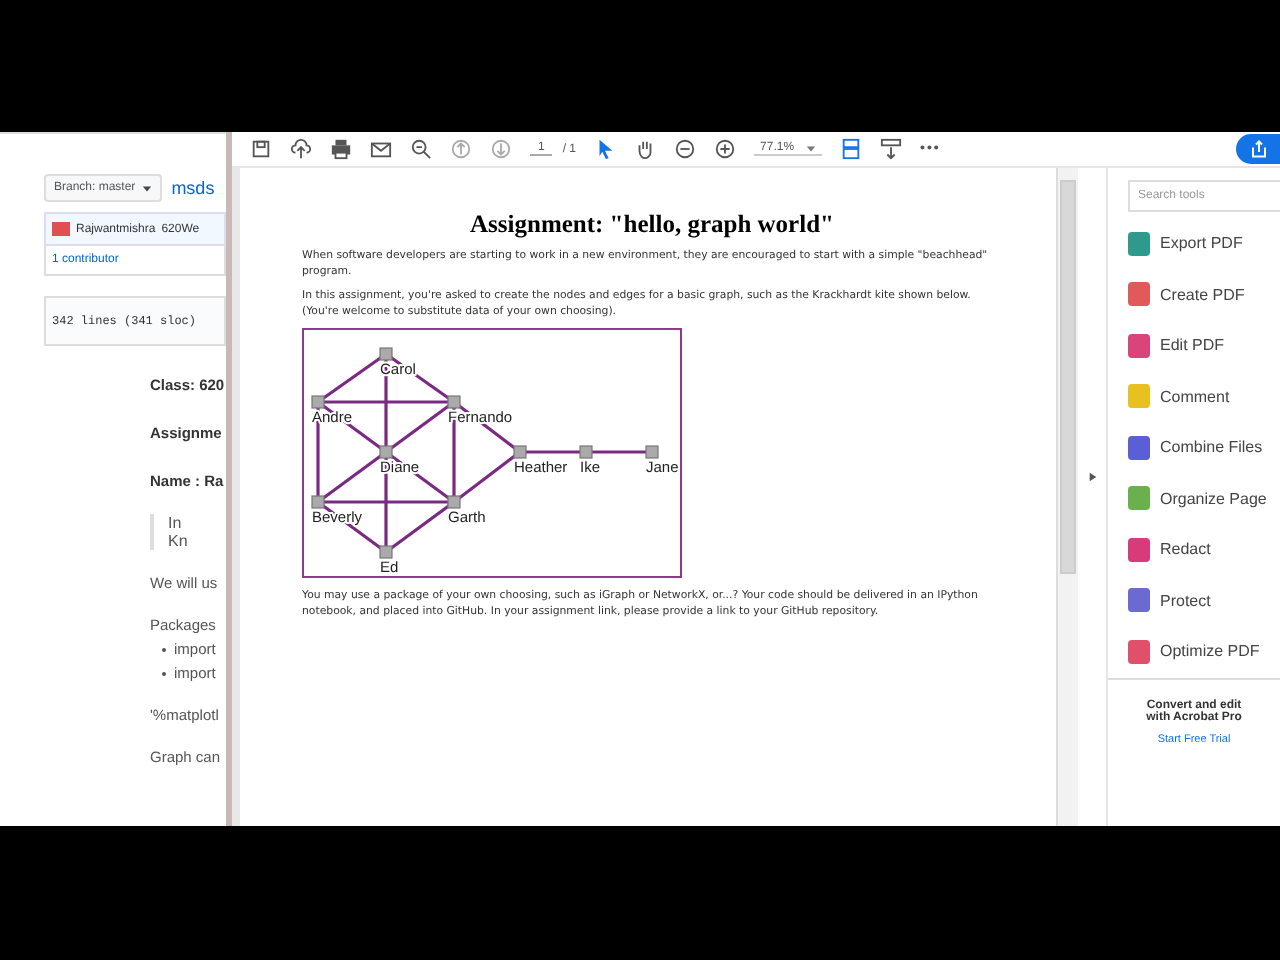 Image resolution: width=1280 pixels, height=960 pixels. Describe the element at coordinates (1204, 396) in the screenshot. I see `tool-item: Comment` at that location.